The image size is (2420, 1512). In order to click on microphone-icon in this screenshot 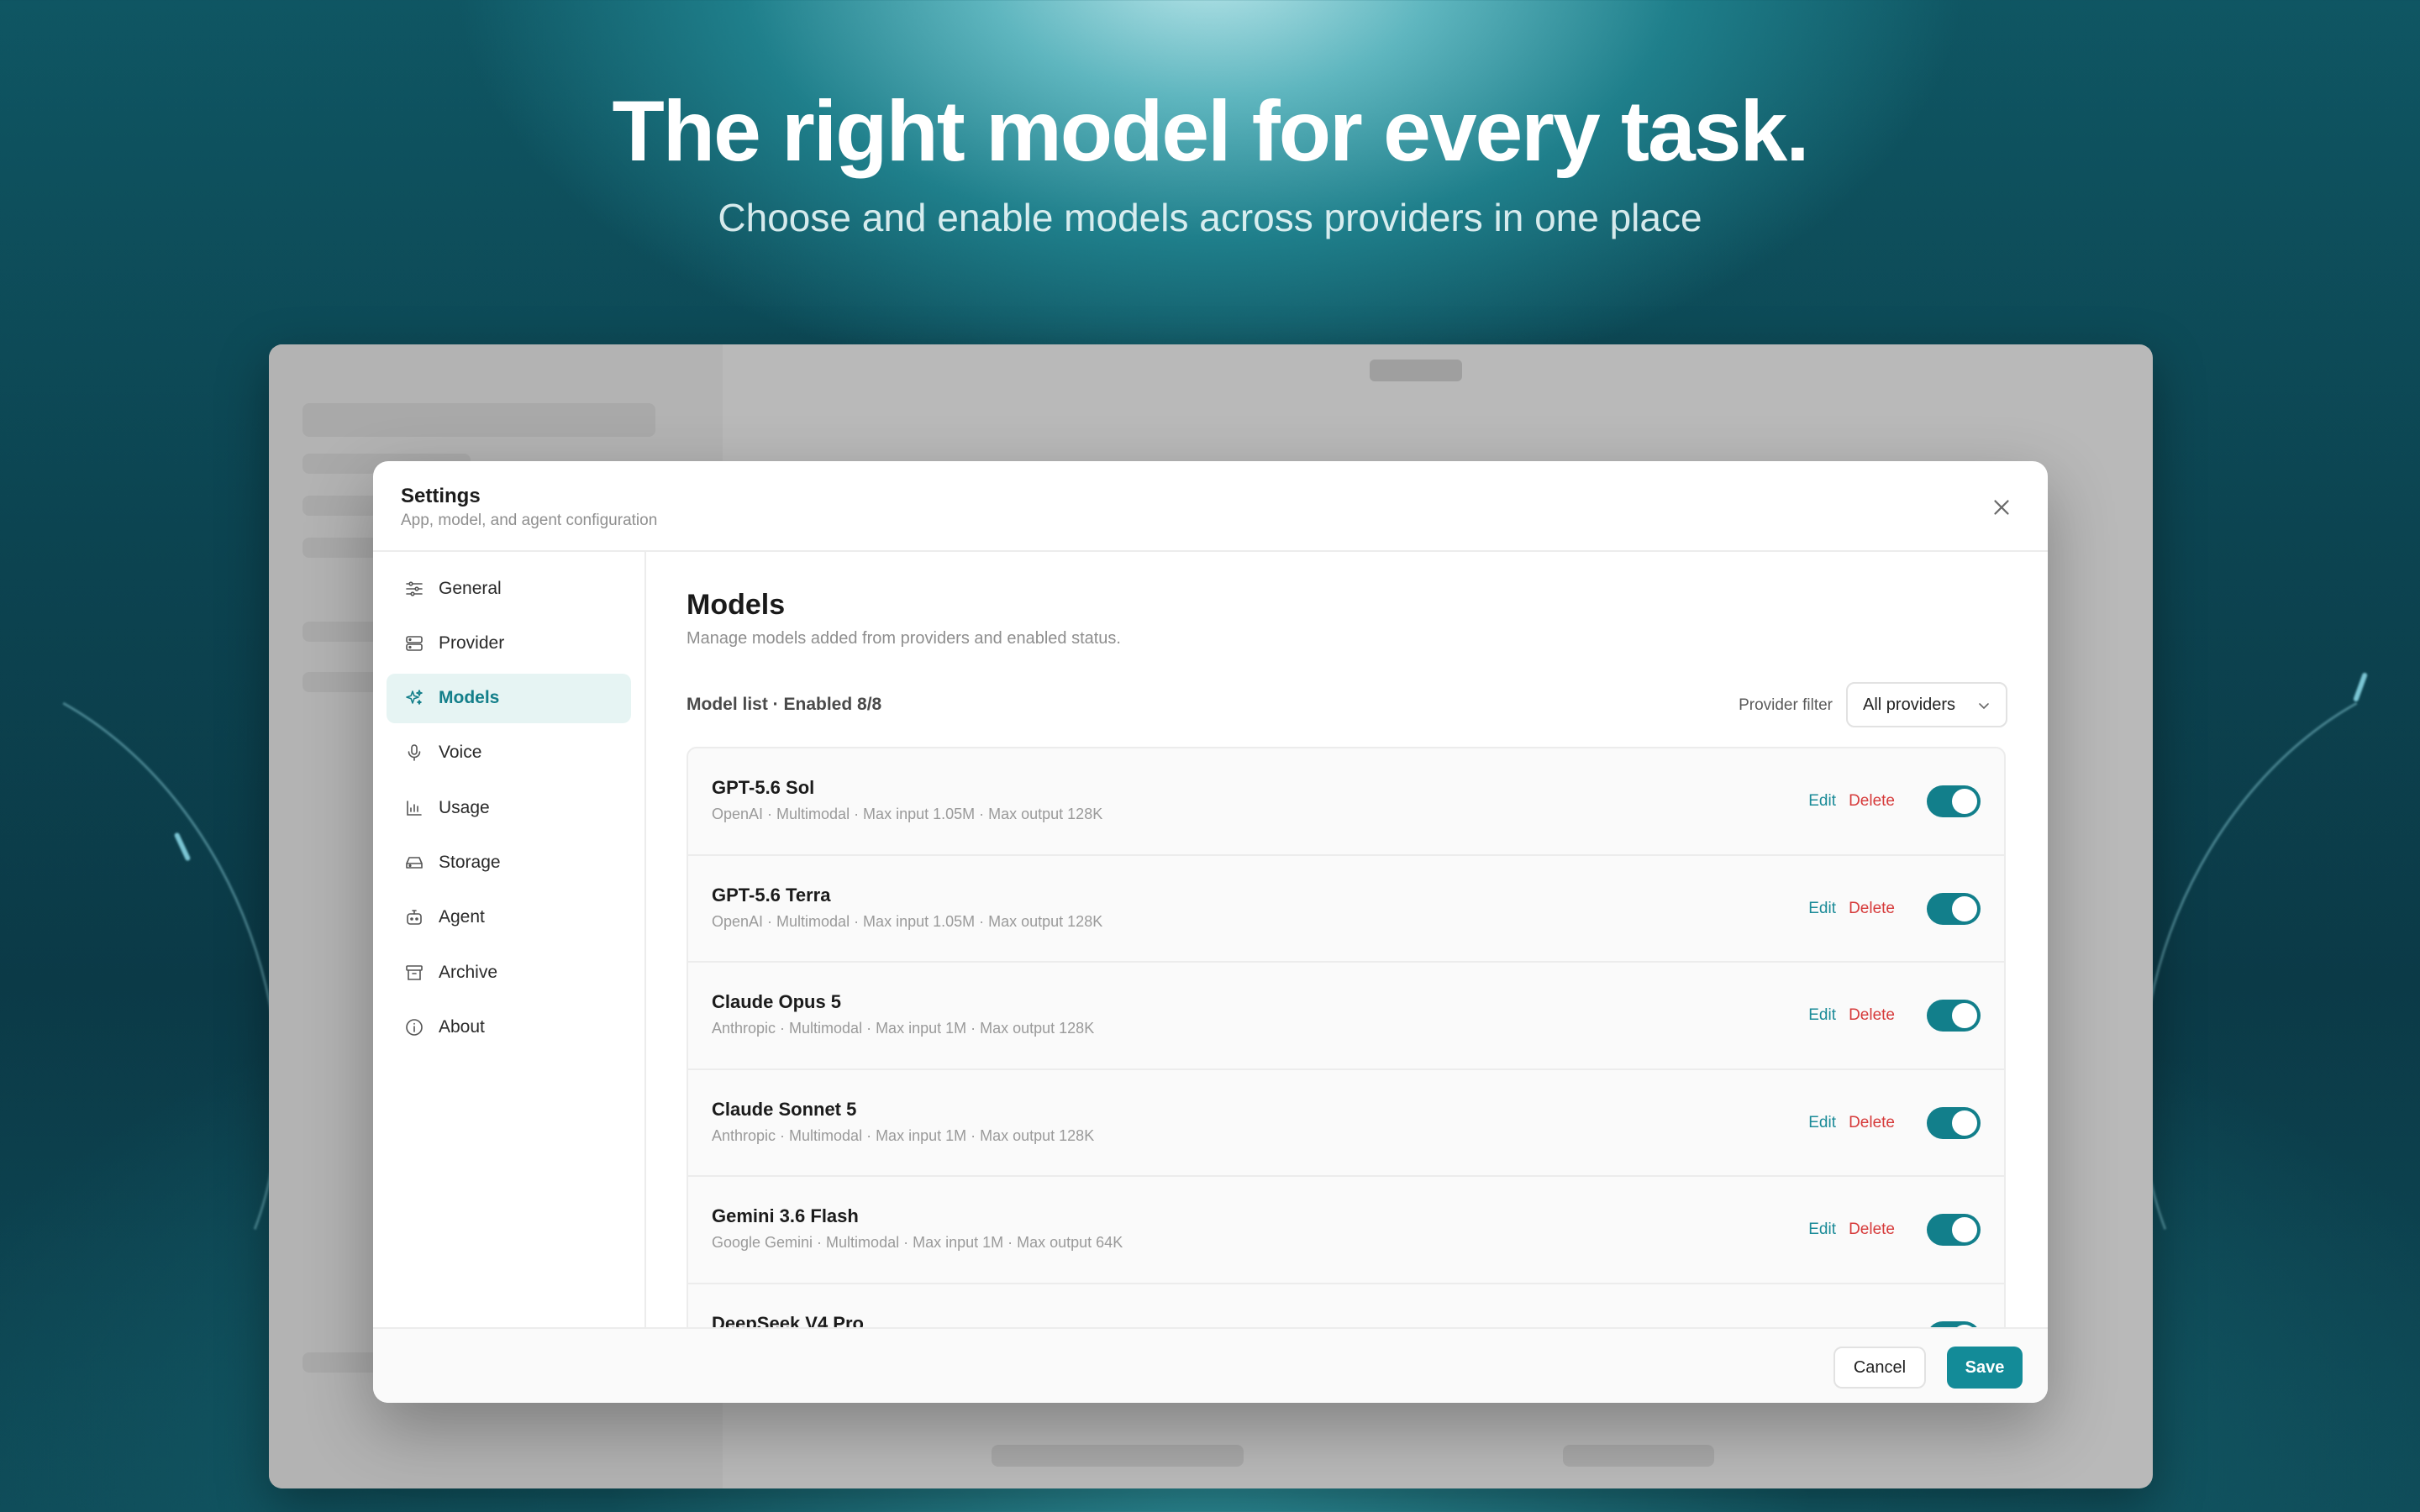, I will do `click(414, 753)`.